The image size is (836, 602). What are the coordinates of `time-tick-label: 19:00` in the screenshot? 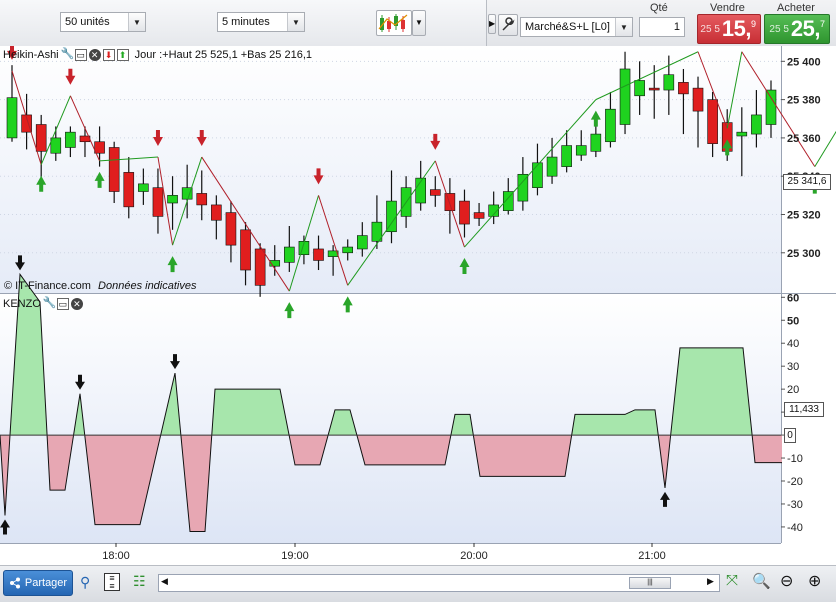 It's located at (295, 556).